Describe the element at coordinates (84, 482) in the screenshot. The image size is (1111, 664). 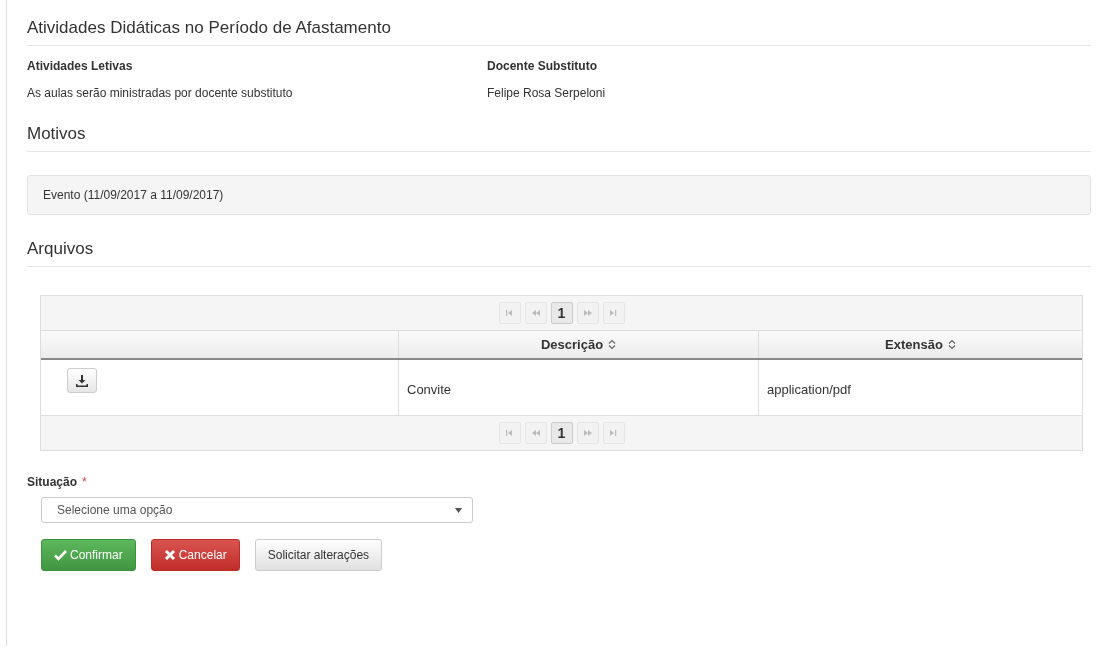
I see `required-marker: *` at that location.